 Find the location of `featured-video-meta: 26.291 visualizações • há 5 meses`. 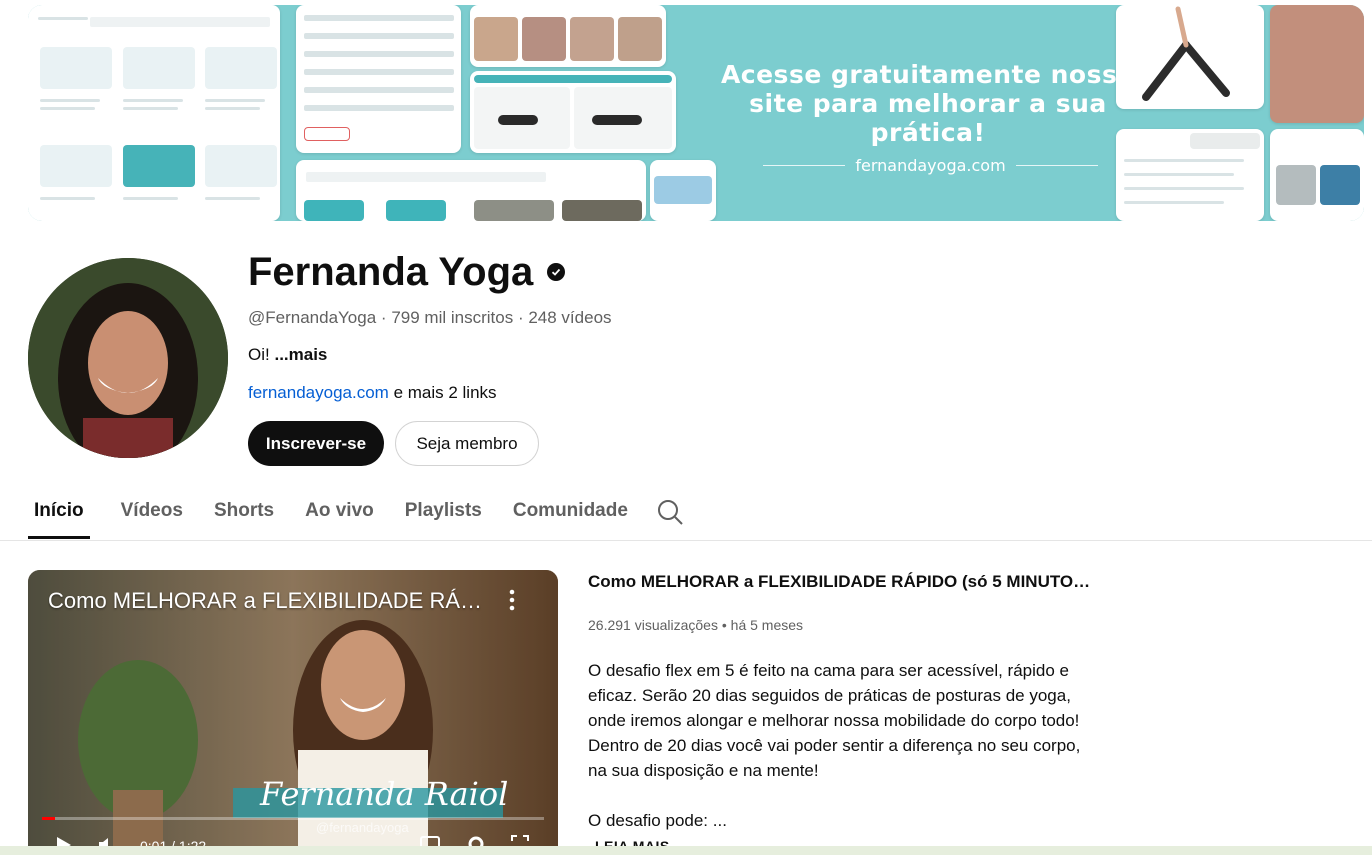

featured-video-meta: 26.291 visualizações • há 5 meses is located at coordinates (695, 625).